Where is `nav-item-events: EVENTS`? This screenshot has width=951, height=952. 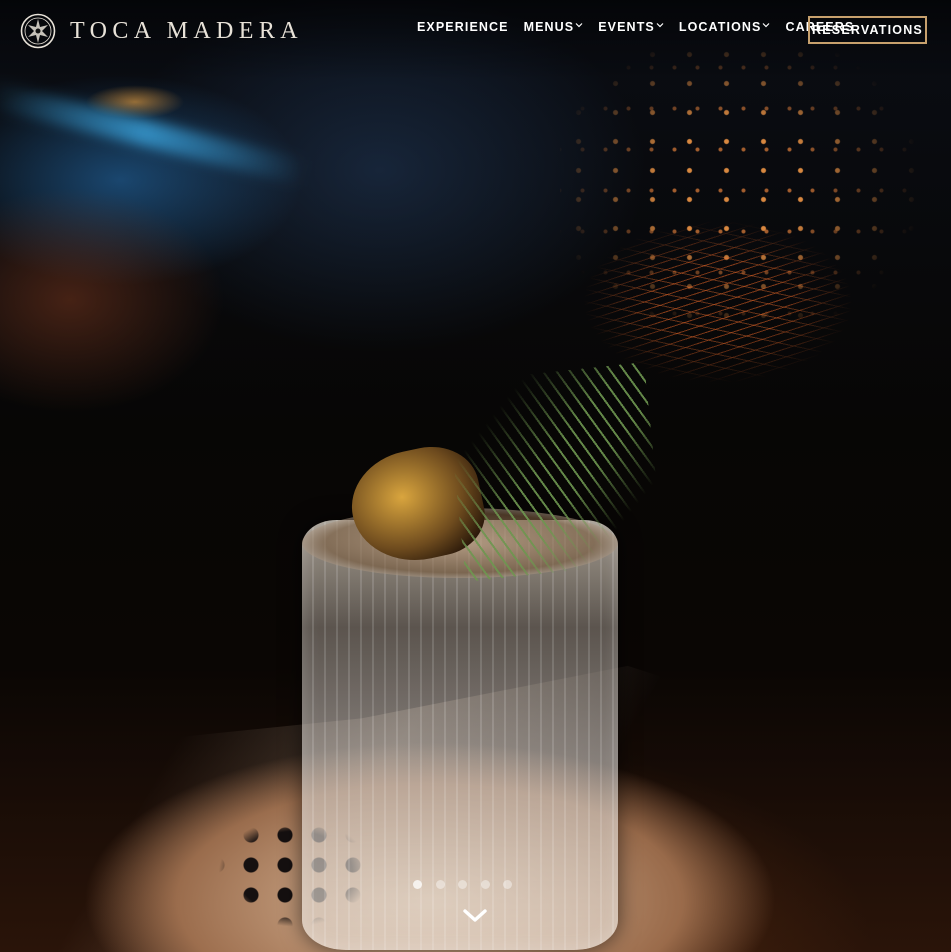
nav-item-events: EVENTS is located at coordinates (631, 29).